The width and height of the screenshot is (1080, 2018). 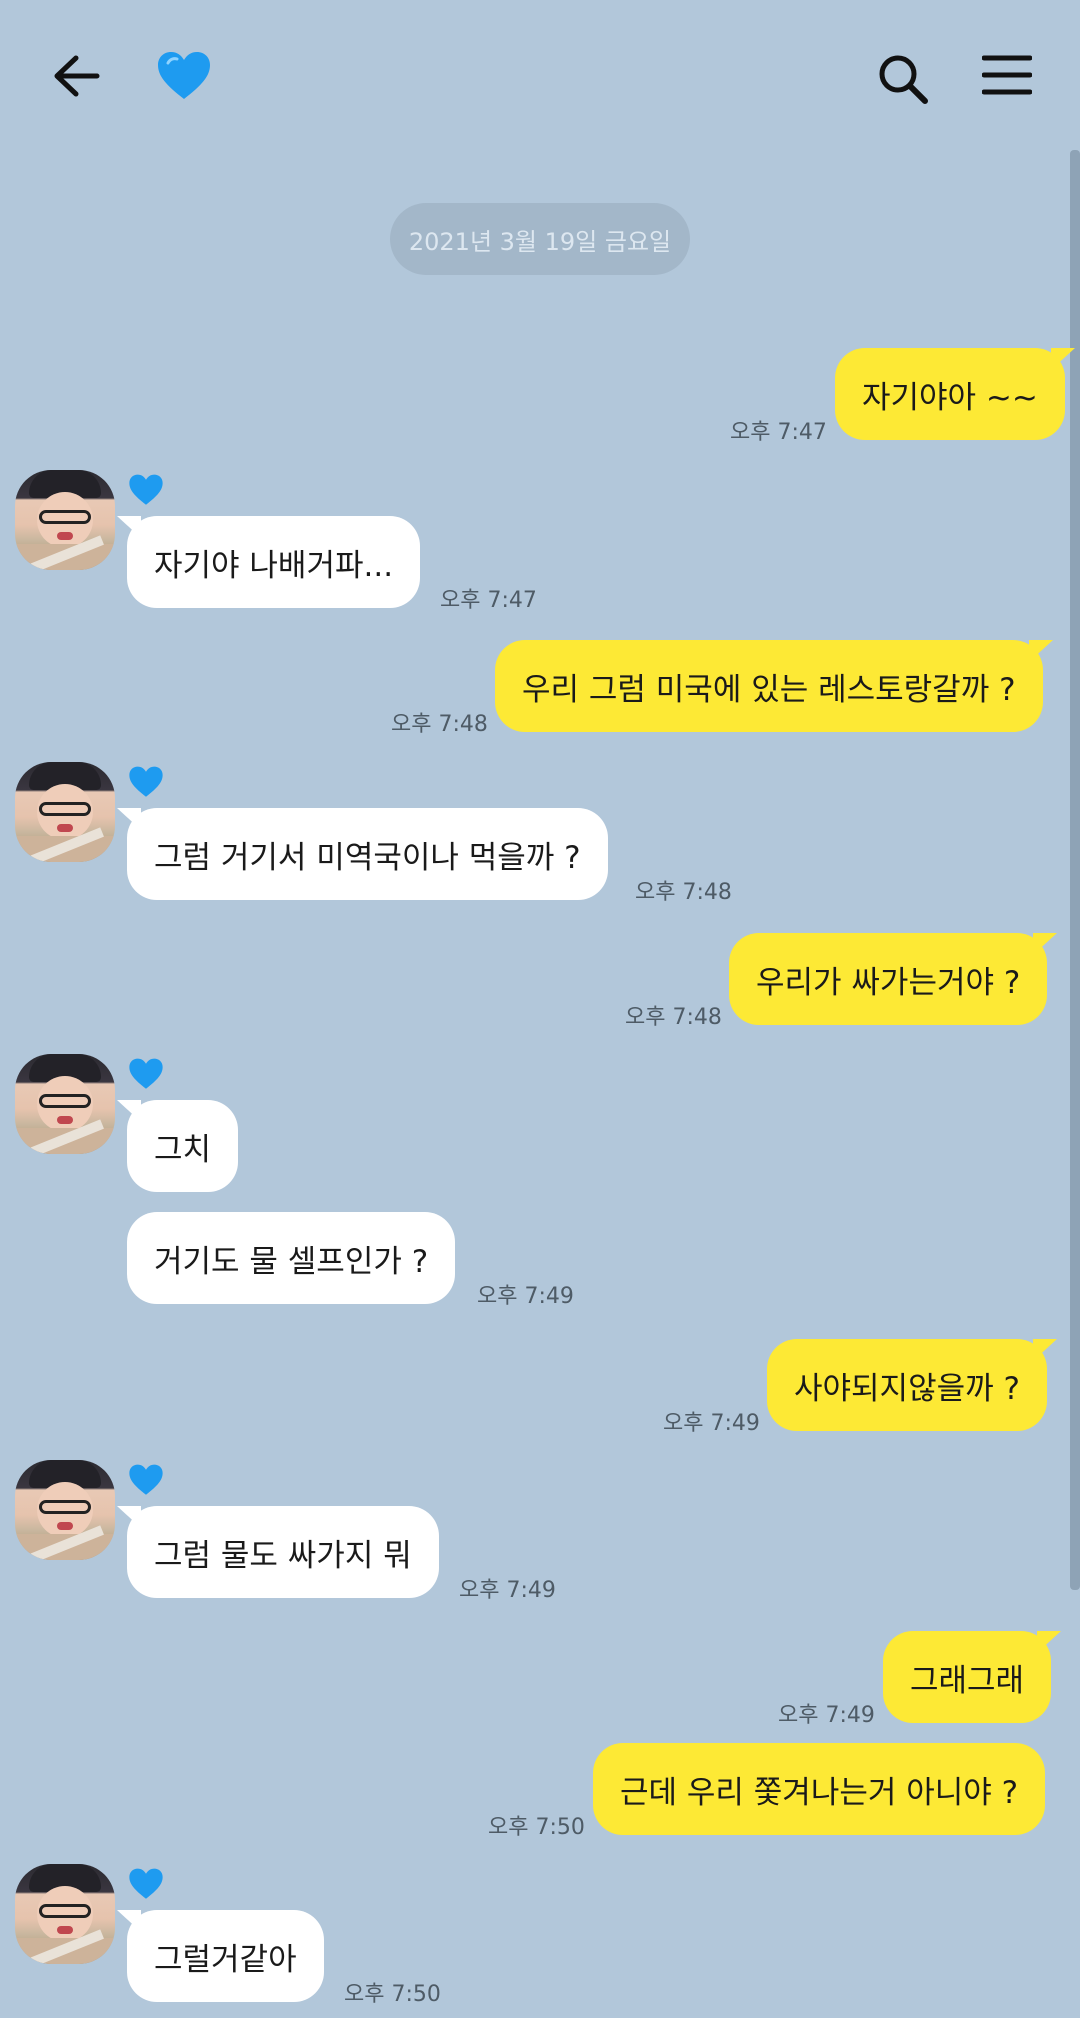 What do you see at coordinates (907, 1388) in the screenshot?
I see `message-text: 사야되지않을까 ?` at bounding box center [907, 1388].